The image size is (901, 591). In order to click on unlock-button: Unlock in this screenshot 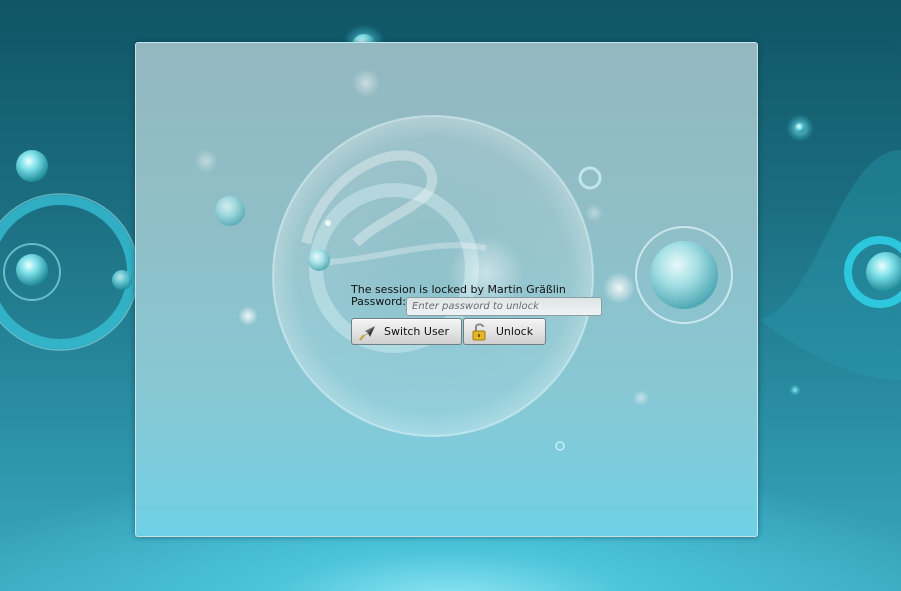, I will do `click(504, 331)`.